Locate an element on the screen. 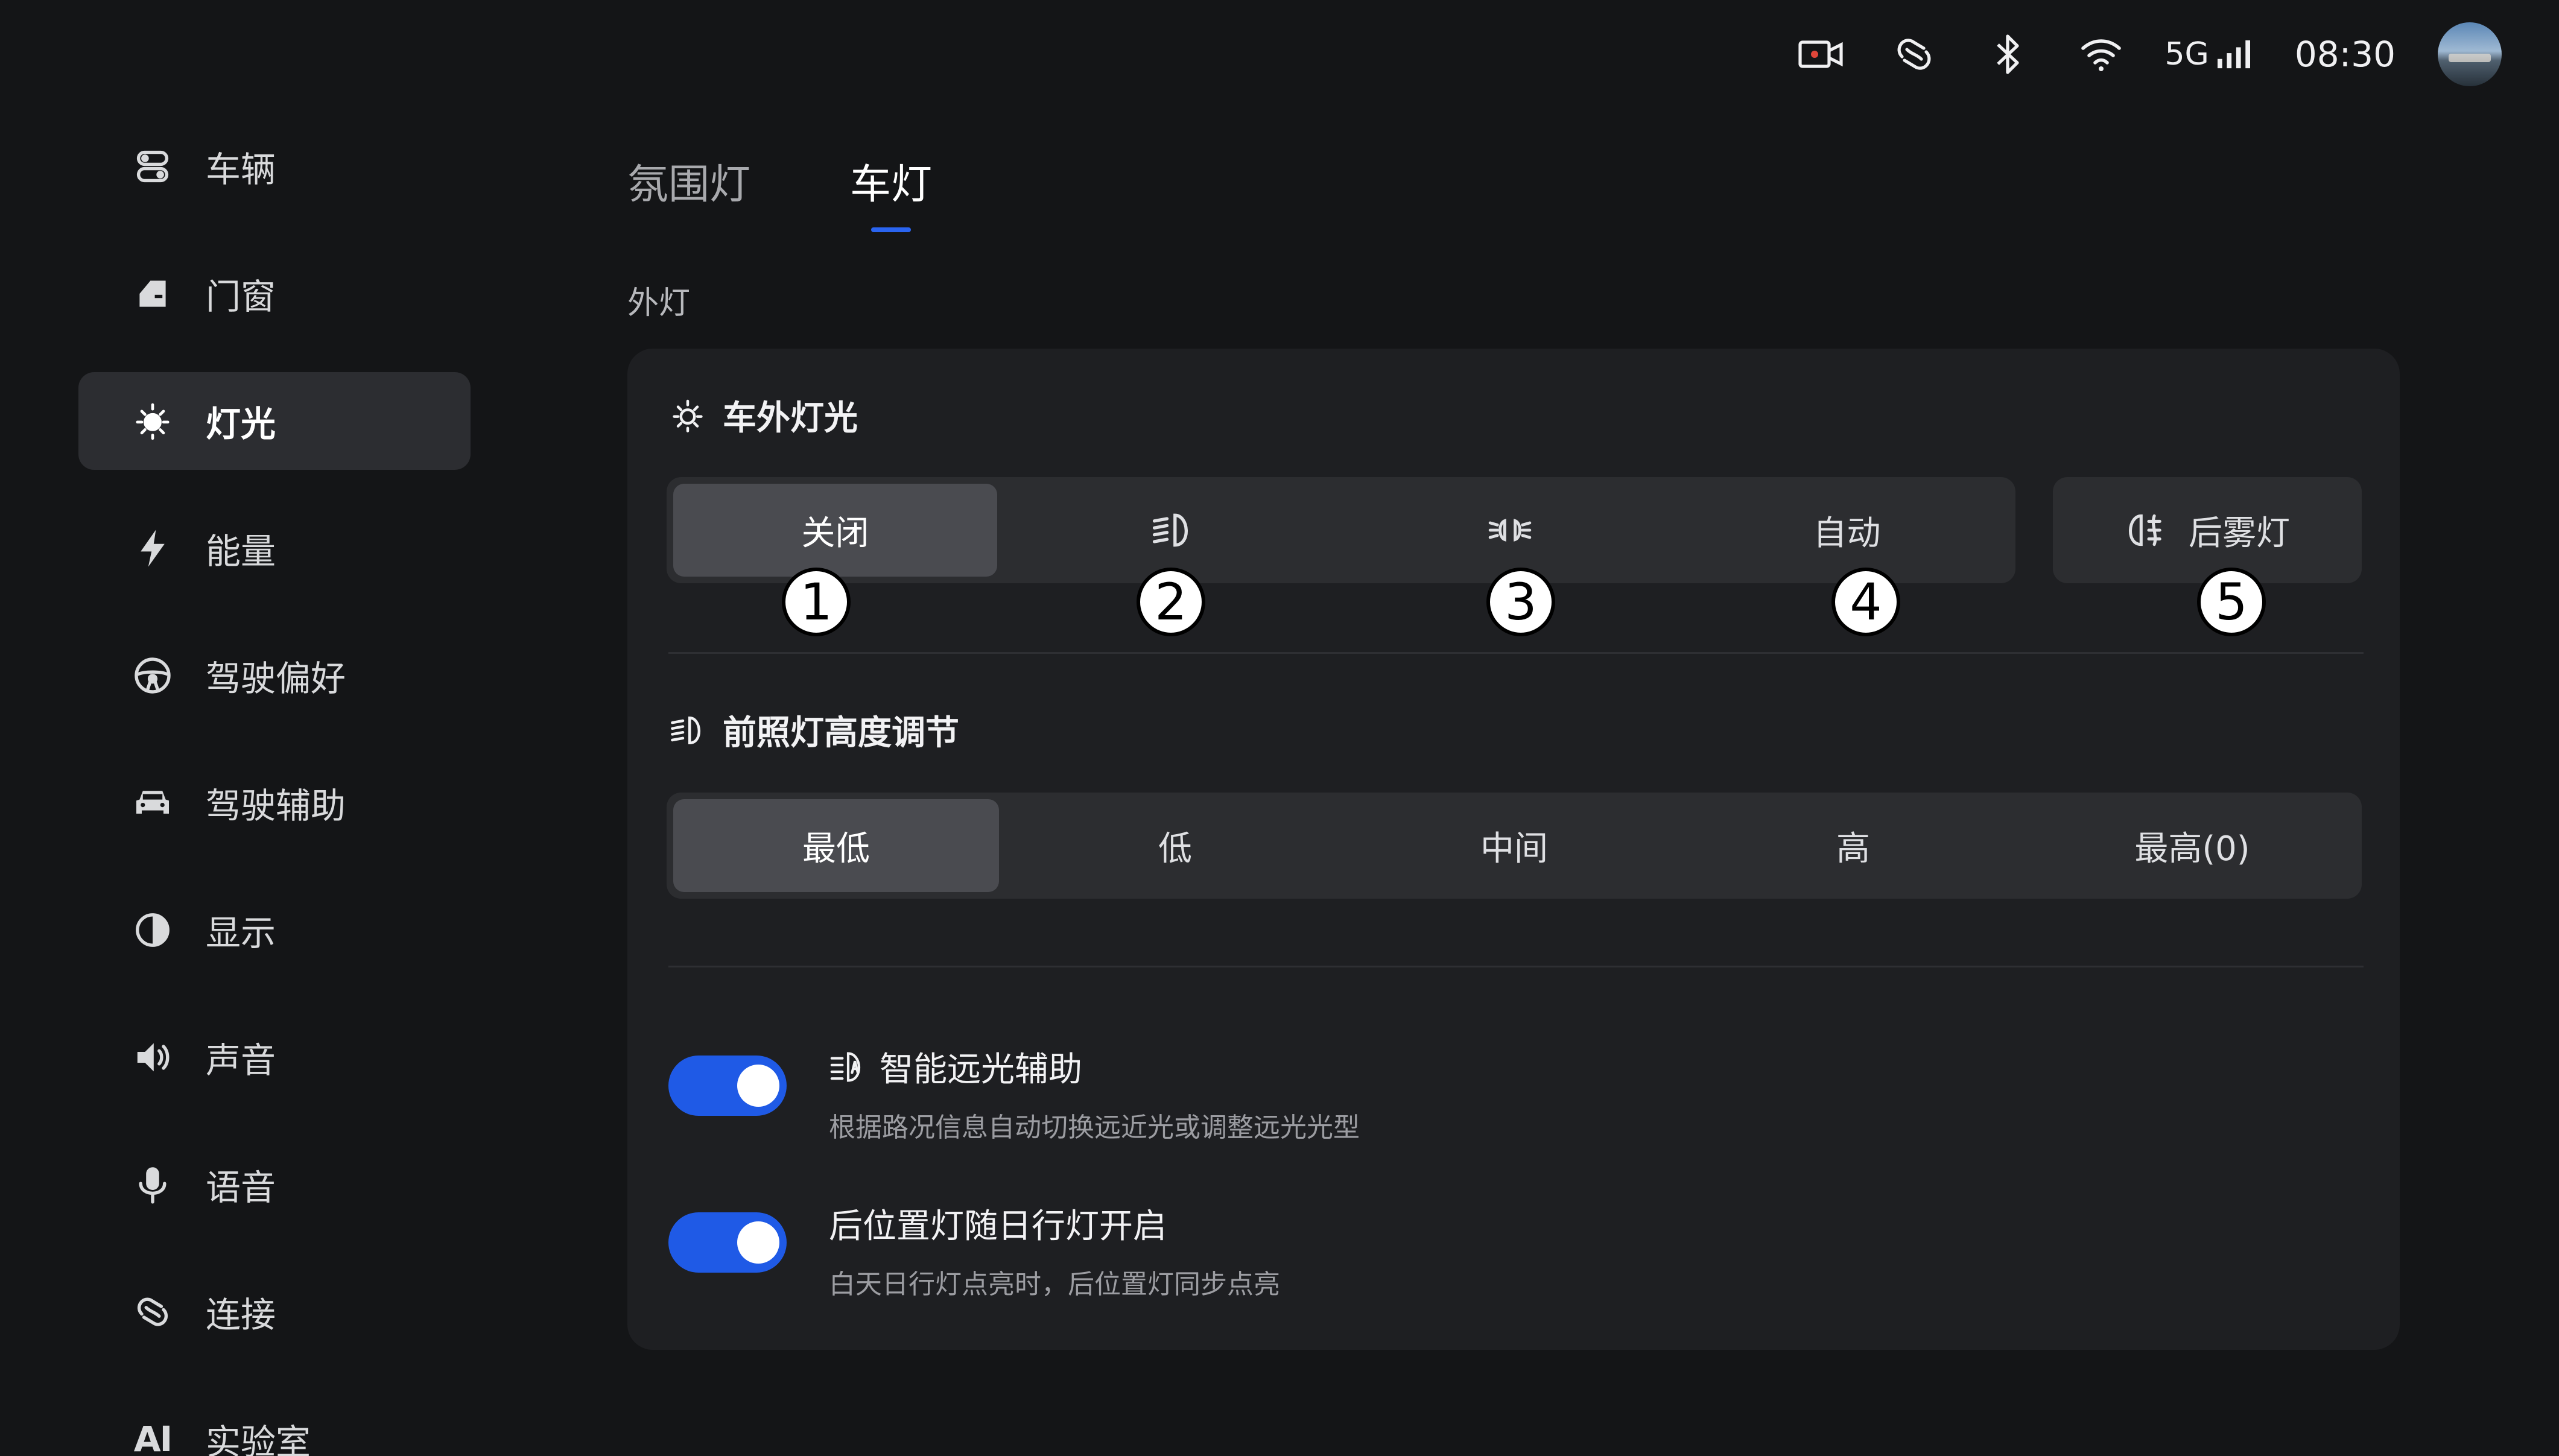  tab-bar: 氛围灯 车灯 is located at coordinates (829, 190).